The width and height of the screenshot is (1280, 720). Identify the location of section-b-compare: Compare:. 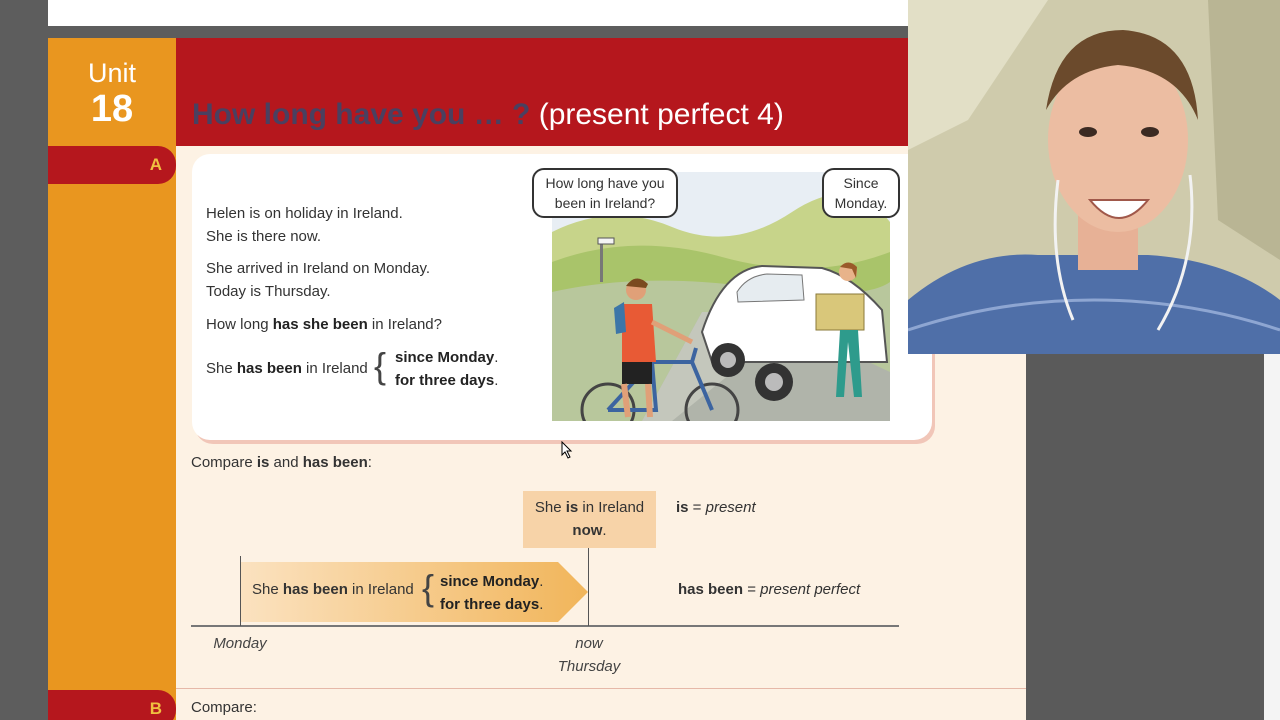
(224, 707).